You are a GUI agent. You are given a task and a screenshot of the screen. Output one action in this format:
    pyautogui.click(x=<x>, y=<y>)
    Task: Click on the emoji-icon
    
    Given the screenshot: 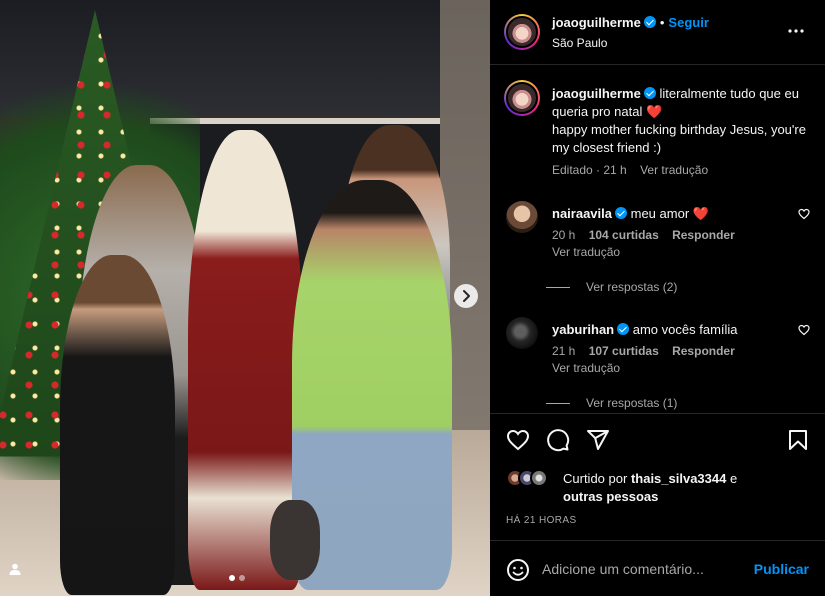 What is the action you would take?
    pyautogui.click(x=518, y=570)
    